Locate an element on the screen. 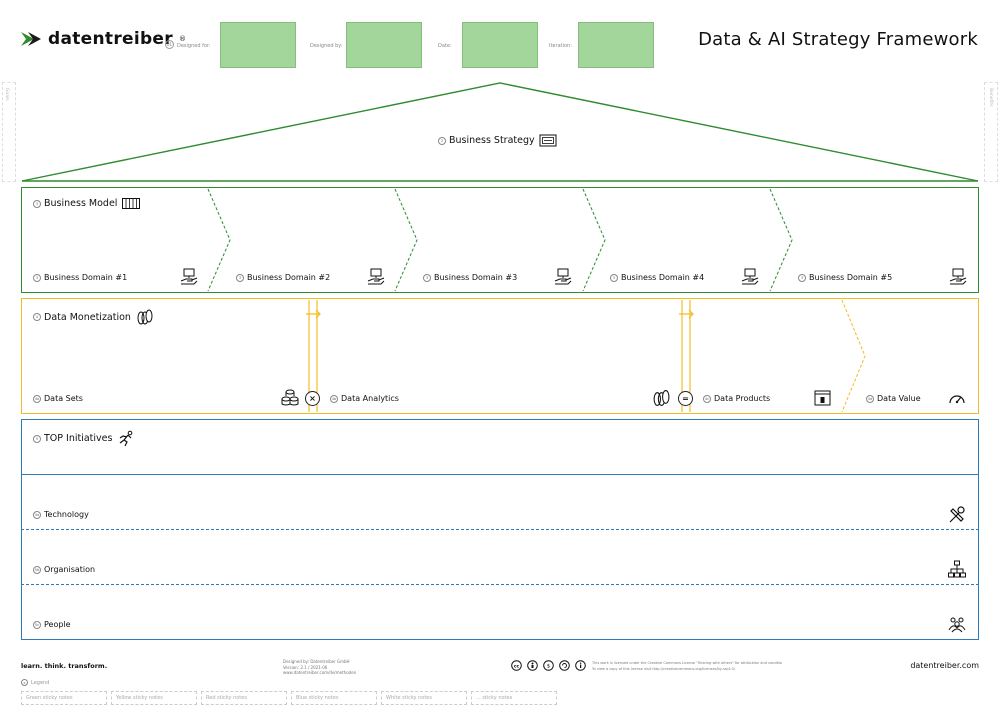 The width and height of the screenshot is (1000, 707). data-value-label: 4d Data Value is located at coordinates (893, 398).